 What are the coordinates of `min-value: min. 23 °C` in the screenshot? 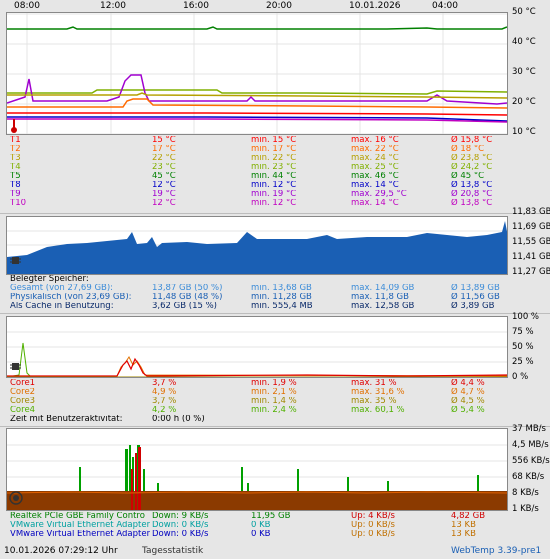 It's located at (274, 167).